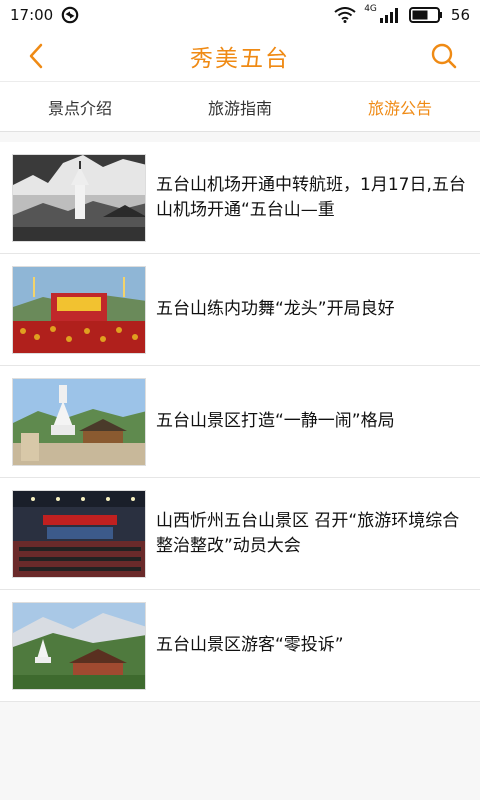  I want to click on chevron-left-icon, so click(36, 55).